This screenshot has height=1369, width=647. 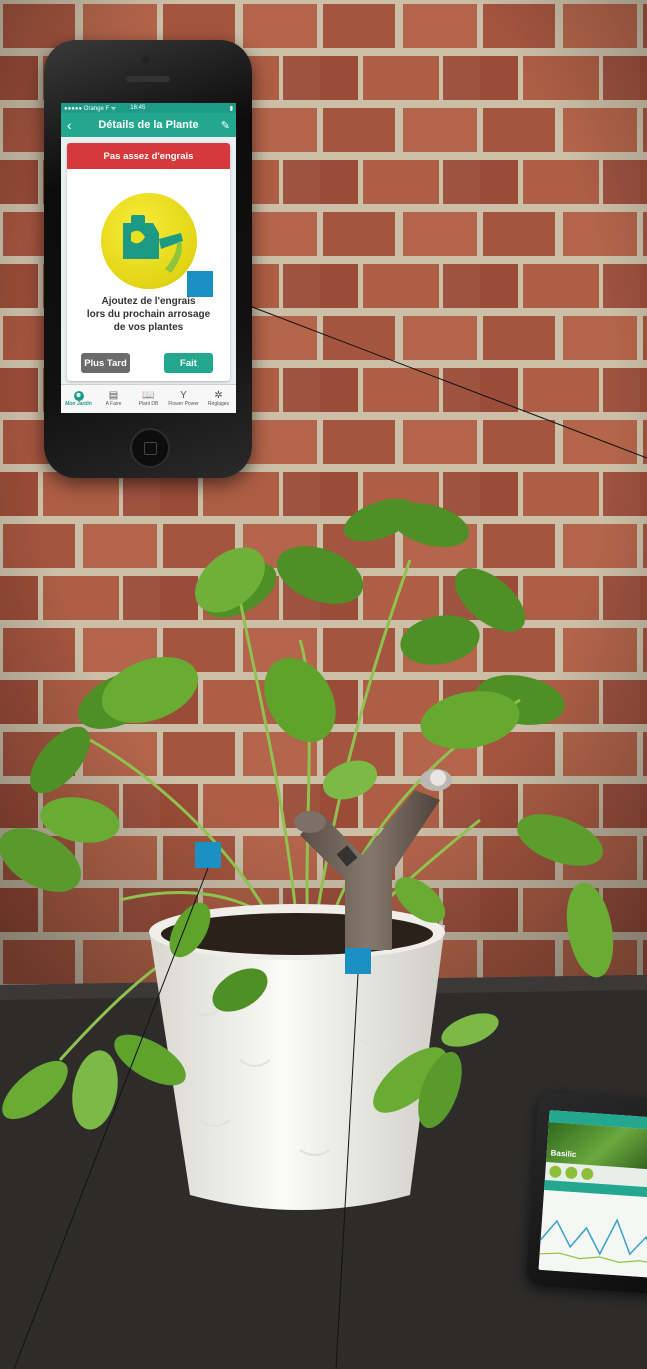 I want to click on garden-icon: ☻, so click(x=78, y=395).